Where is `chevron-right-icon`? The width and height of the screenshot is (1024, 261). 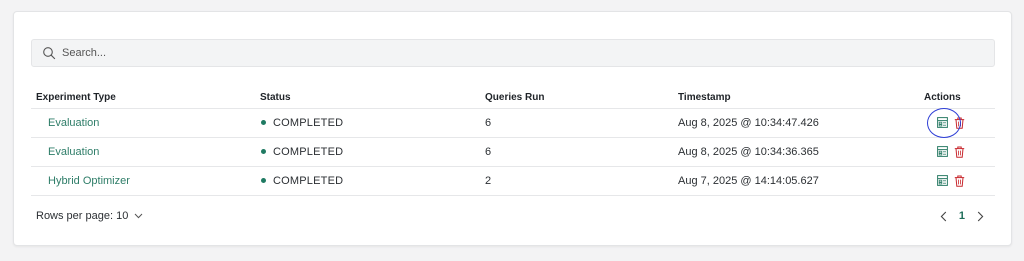
chevron-right-icon is located at coordinates (980, 216).